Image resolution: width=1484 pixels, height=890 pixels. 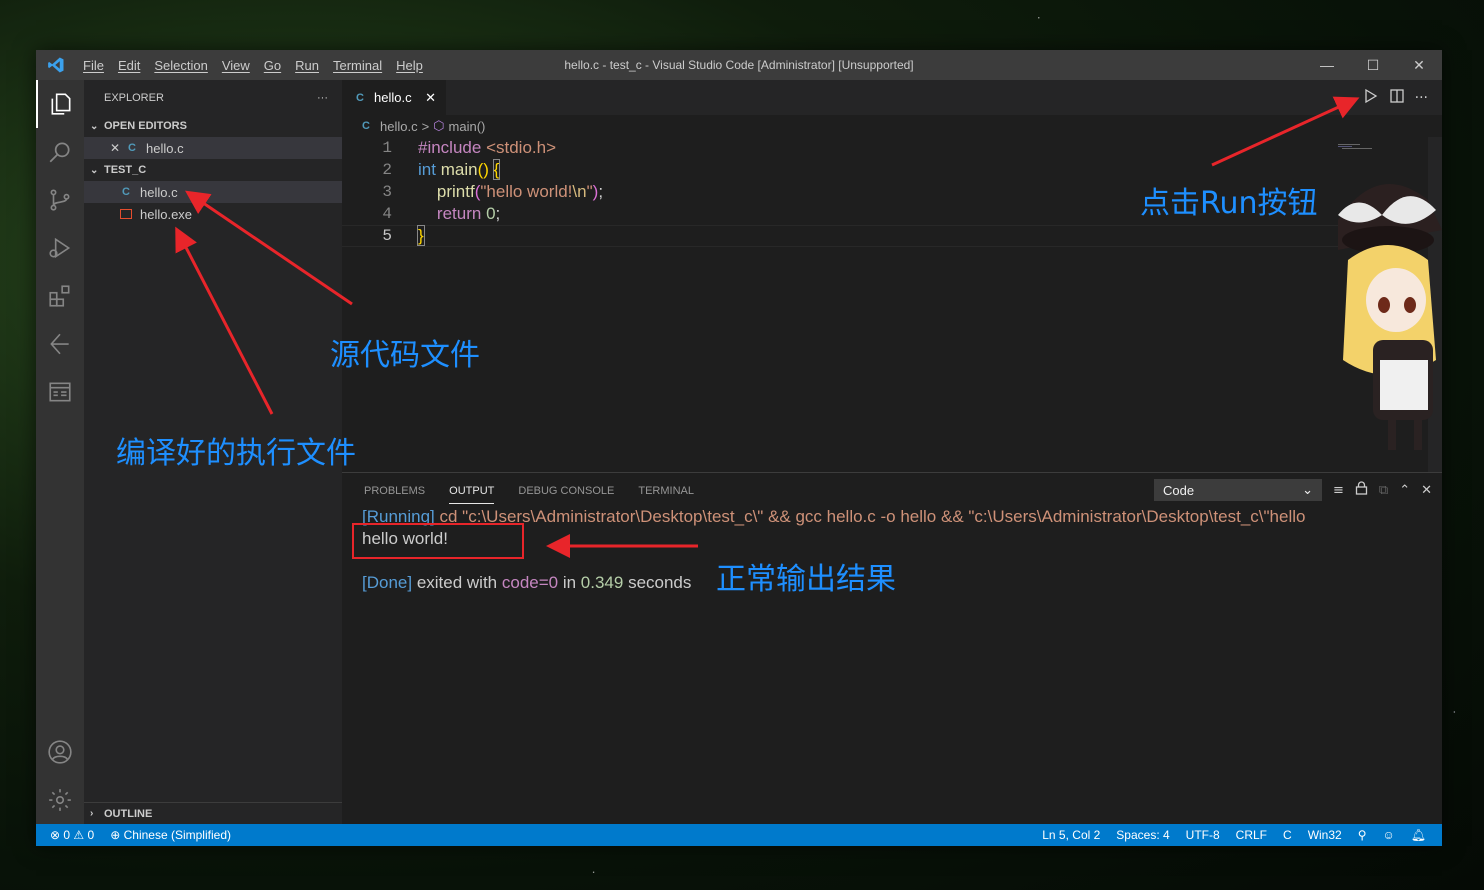 I want to click on arrow-to-run-button, so click(x=1285, y=131).